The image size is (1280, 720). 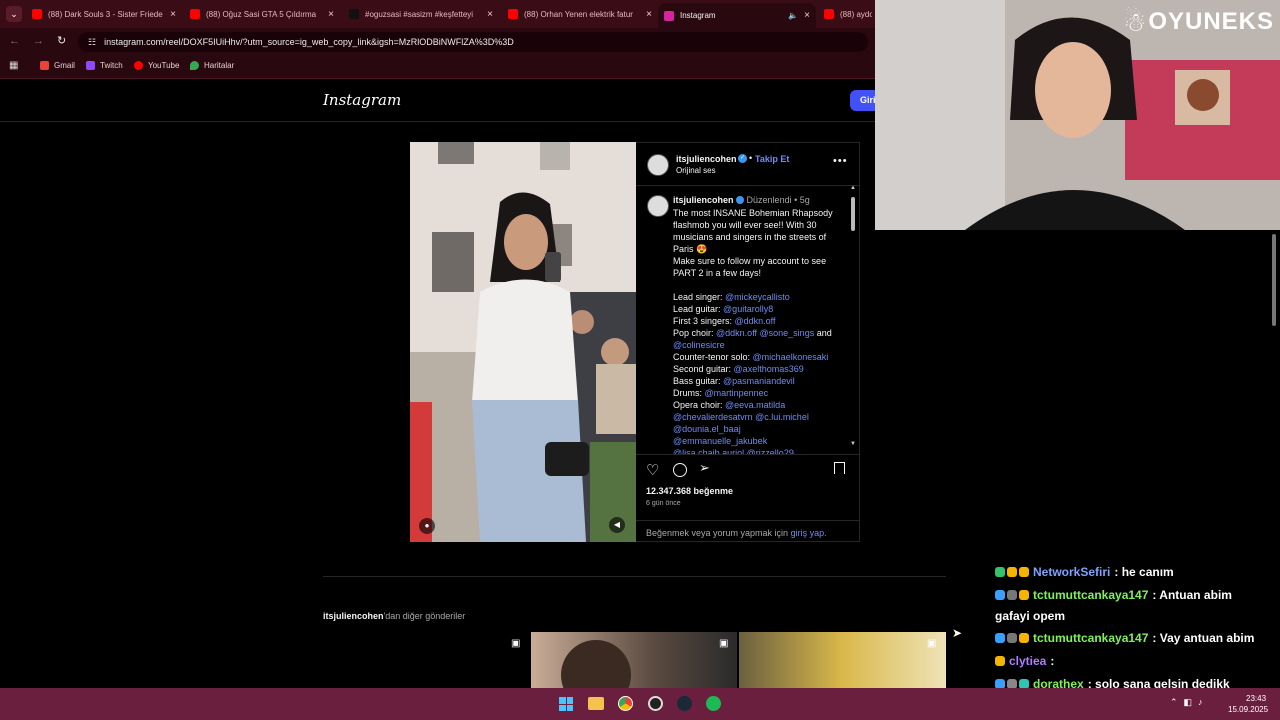 I want to click on original-audio-label: Orijinal ses, so click(x=696, y=170).